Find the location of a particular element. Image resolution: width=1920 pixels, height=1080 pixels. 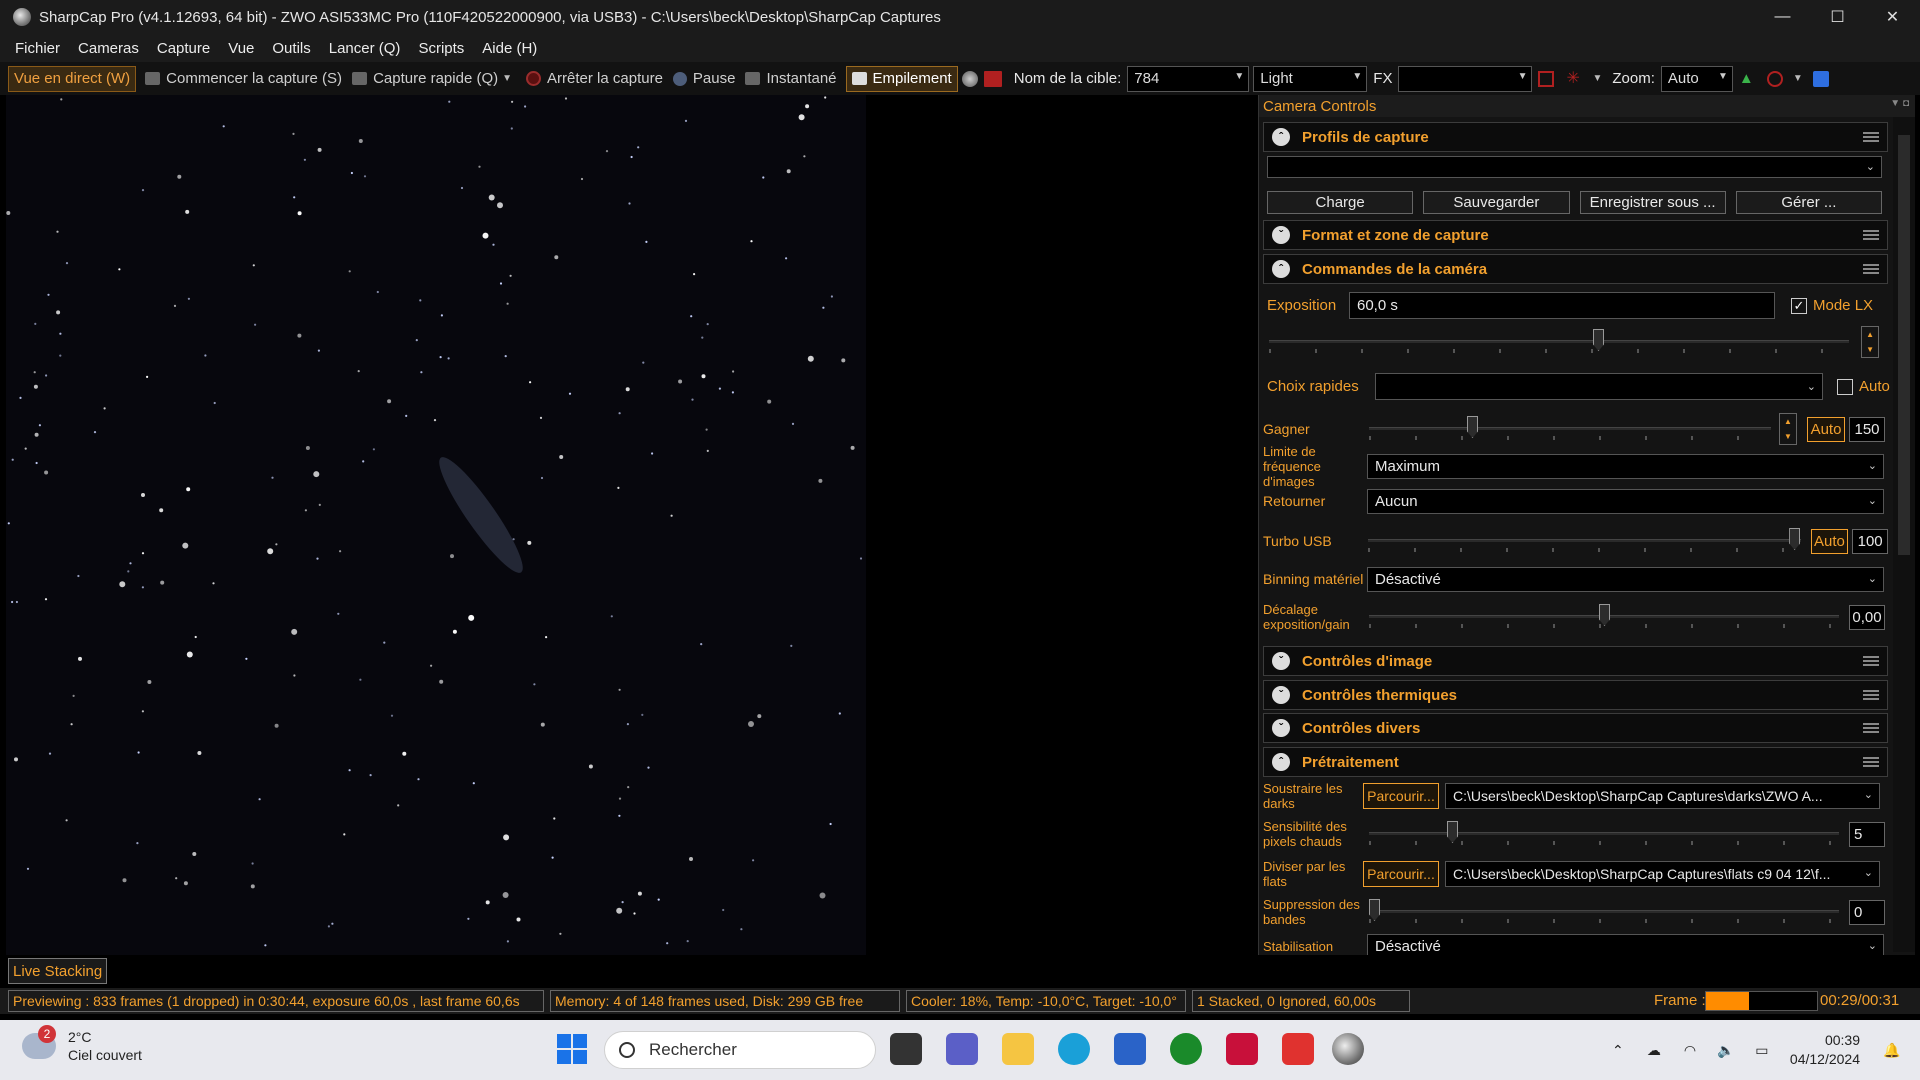

menu-aide: Aide (H) is located at coordinates (509, 48).